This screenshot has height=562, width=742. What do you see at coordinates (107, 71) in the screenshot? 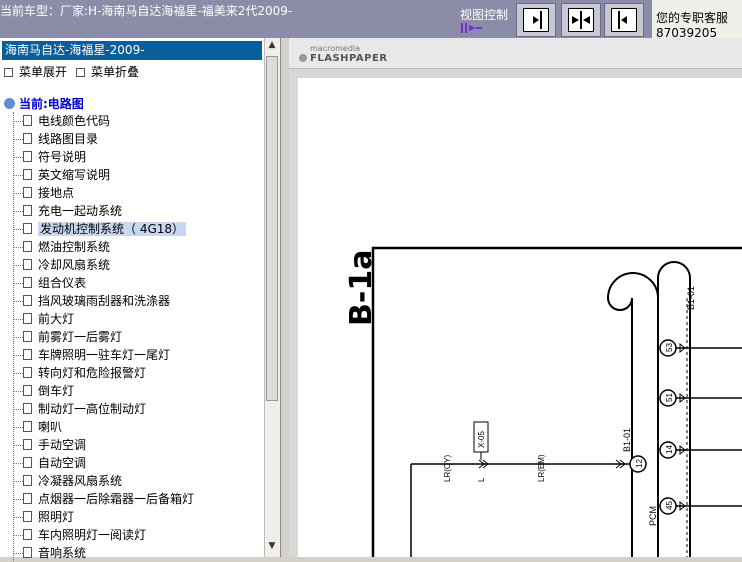
I see `collapse-menu-button: 菜单折叠` at bounding box center [107, 71].